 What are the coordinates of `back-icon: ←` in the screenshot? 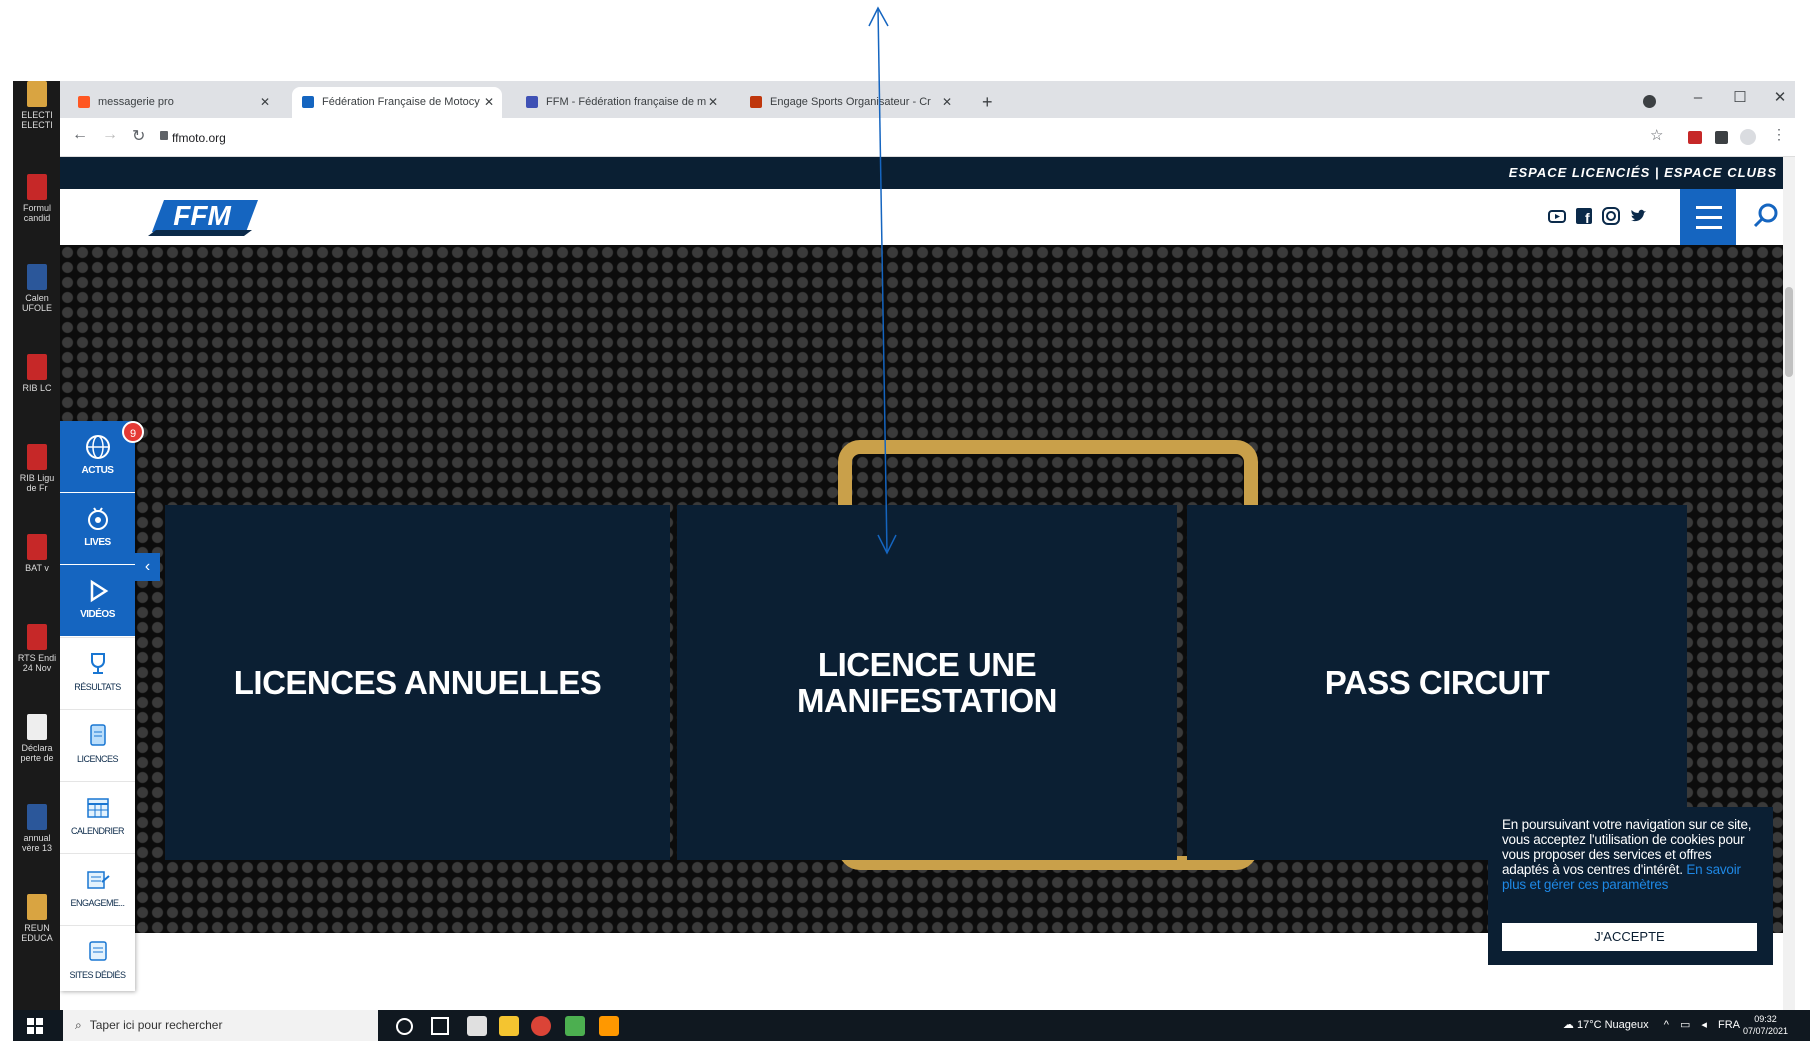 It's located at (80, 135).